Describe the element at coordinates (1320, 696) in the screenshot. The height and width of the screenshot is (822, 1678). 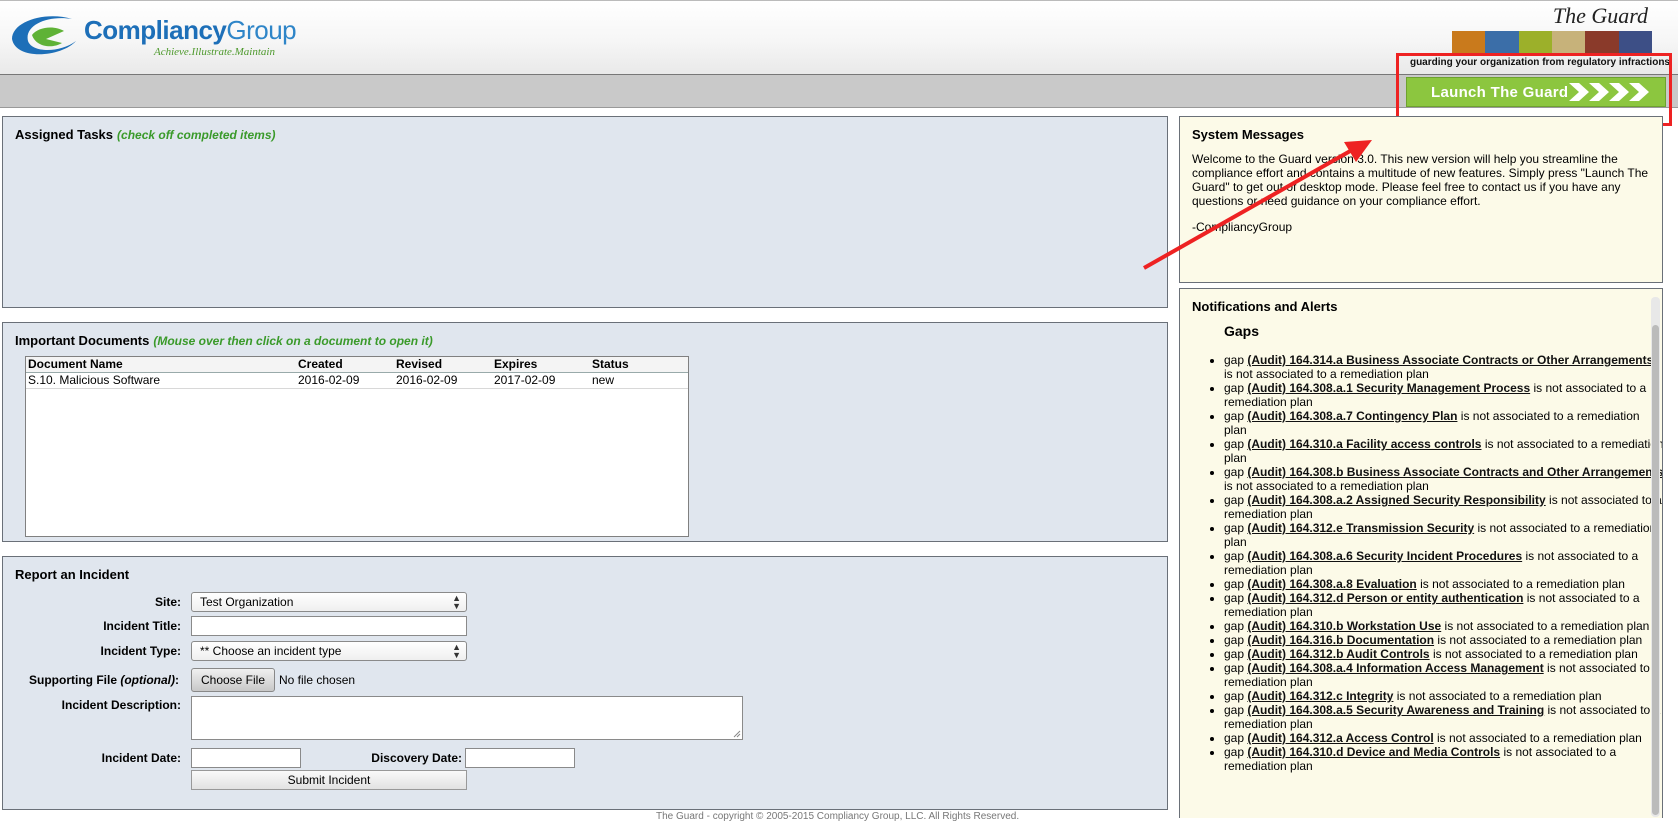
I see `gap-link: (Audit) 164.312.c Integrity` at that location.